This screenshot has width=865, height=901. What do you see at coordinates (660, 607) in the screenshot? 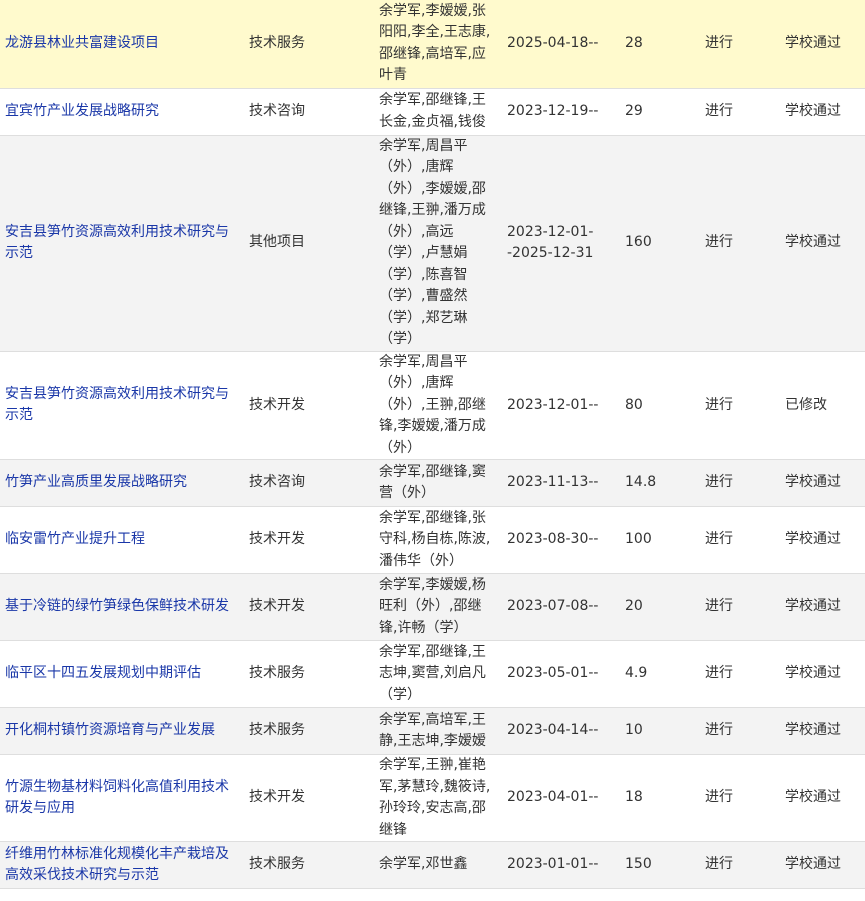
I see `project-amount-cell: 20` at bounding box center [660, 607].